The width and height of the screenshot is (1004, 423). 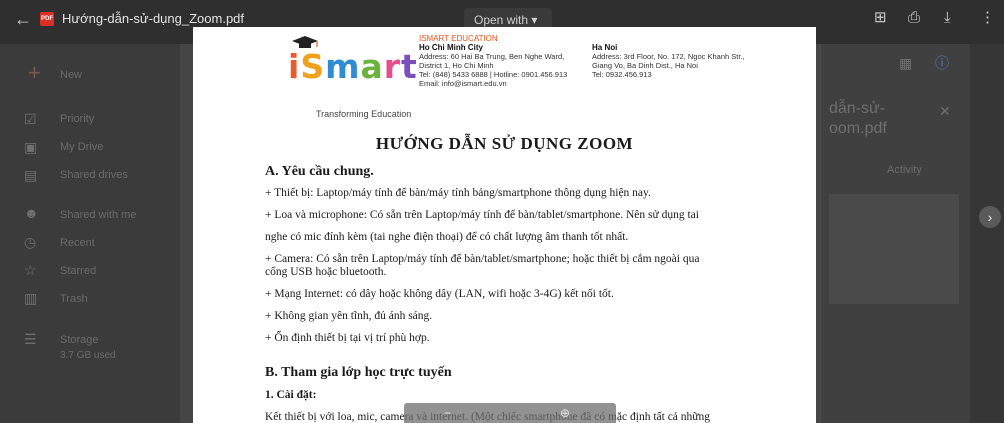 I want to click on shared-with-me-icon: ☻, so click(x=31, y=213).